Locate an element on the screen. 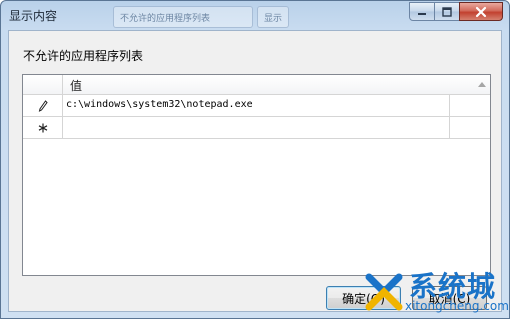 The height and width of the screenshot is (319, 510). minimize-icon is located at coordinates (422, 13).